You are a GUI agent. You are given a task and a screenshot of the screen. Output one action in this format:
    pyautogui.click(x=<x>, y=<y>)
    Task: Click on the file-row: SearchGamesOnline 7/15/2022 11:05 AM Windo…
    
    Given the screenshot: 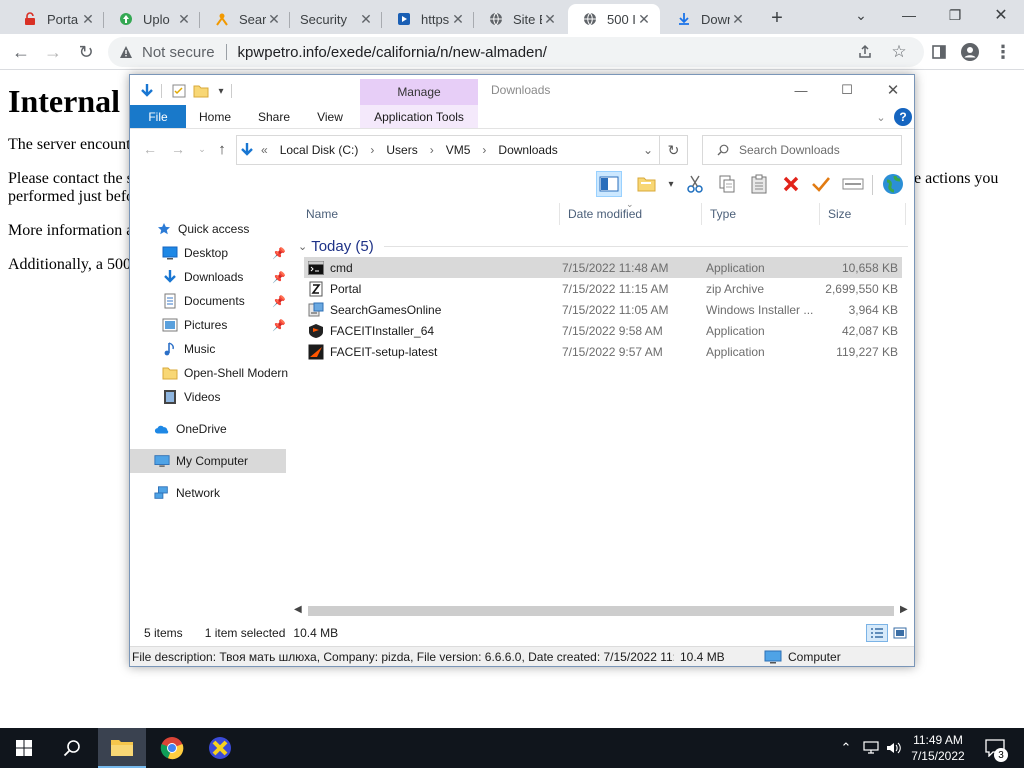 What is the action you would take?
    pyautogui.click(x=603, y=309)
    